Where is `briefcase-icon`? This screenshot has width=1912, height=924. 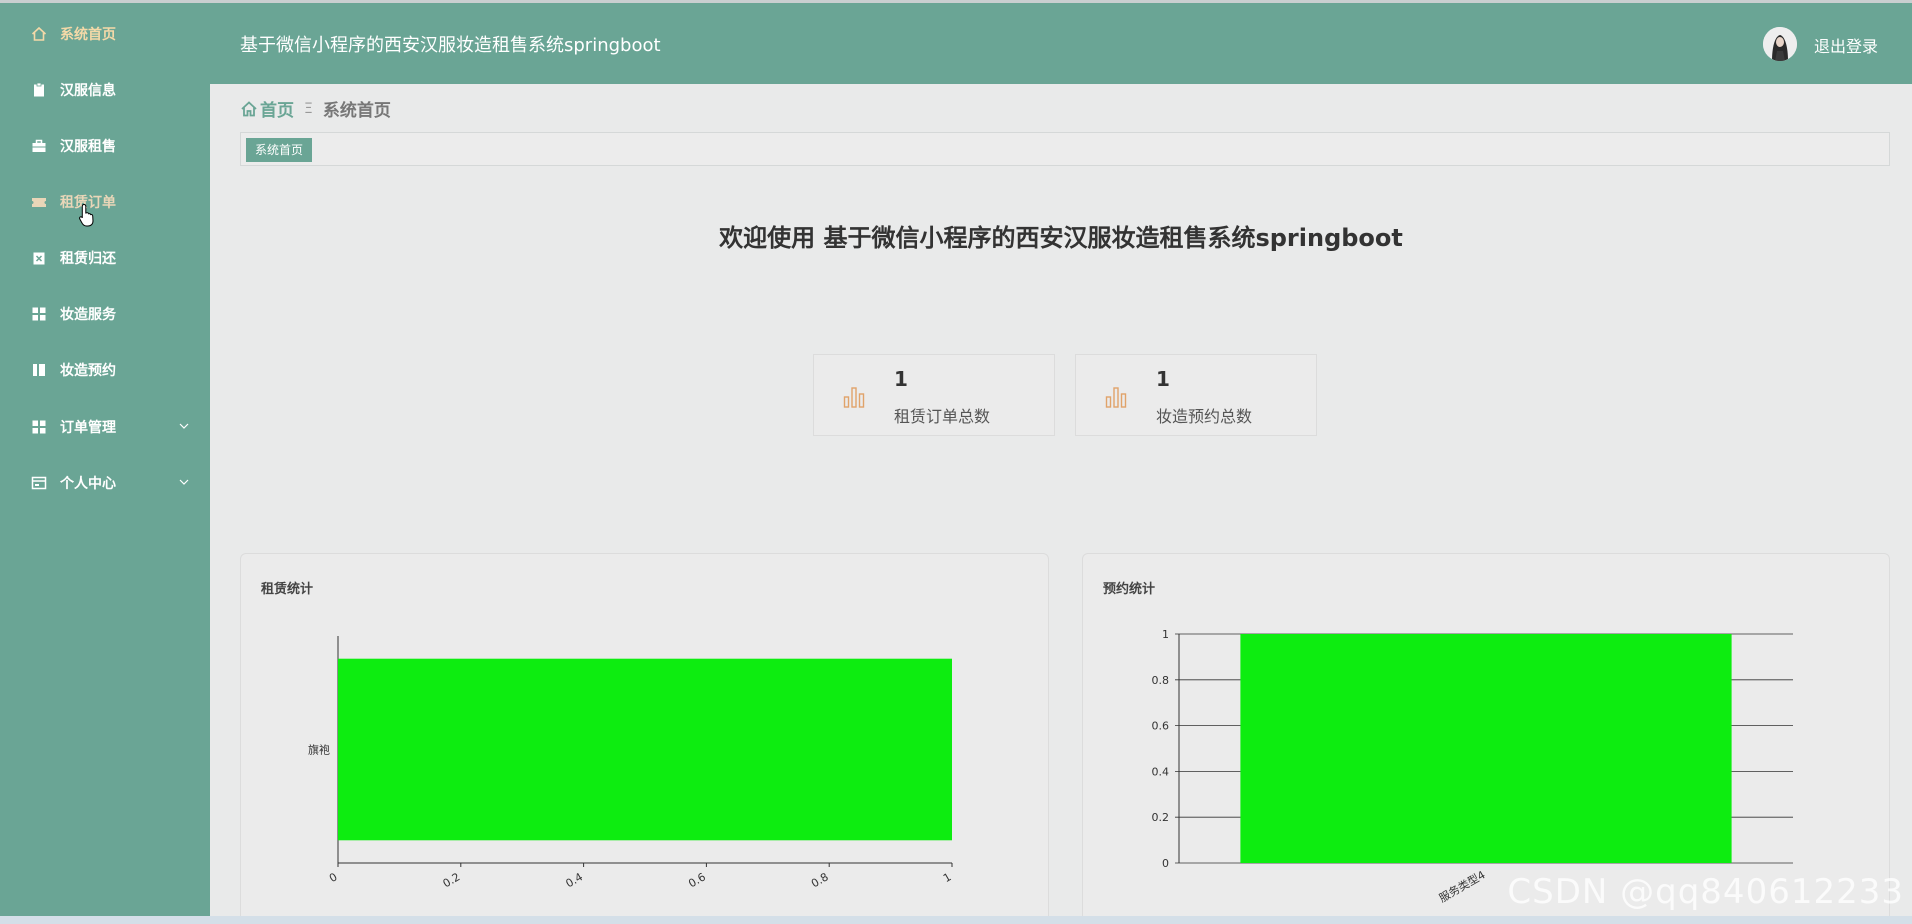 briefcase-icon is located at coordinates (39, 146).